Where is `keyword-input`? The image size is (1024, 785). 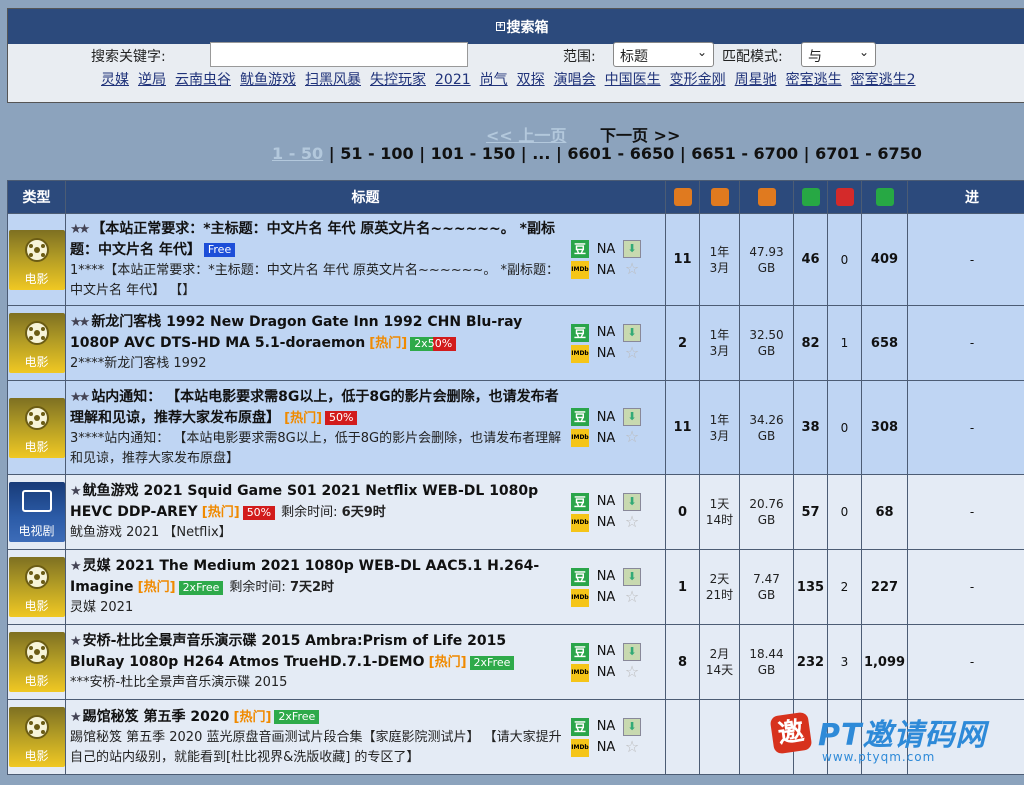 keyword-input is located at coordinates (339, 54).